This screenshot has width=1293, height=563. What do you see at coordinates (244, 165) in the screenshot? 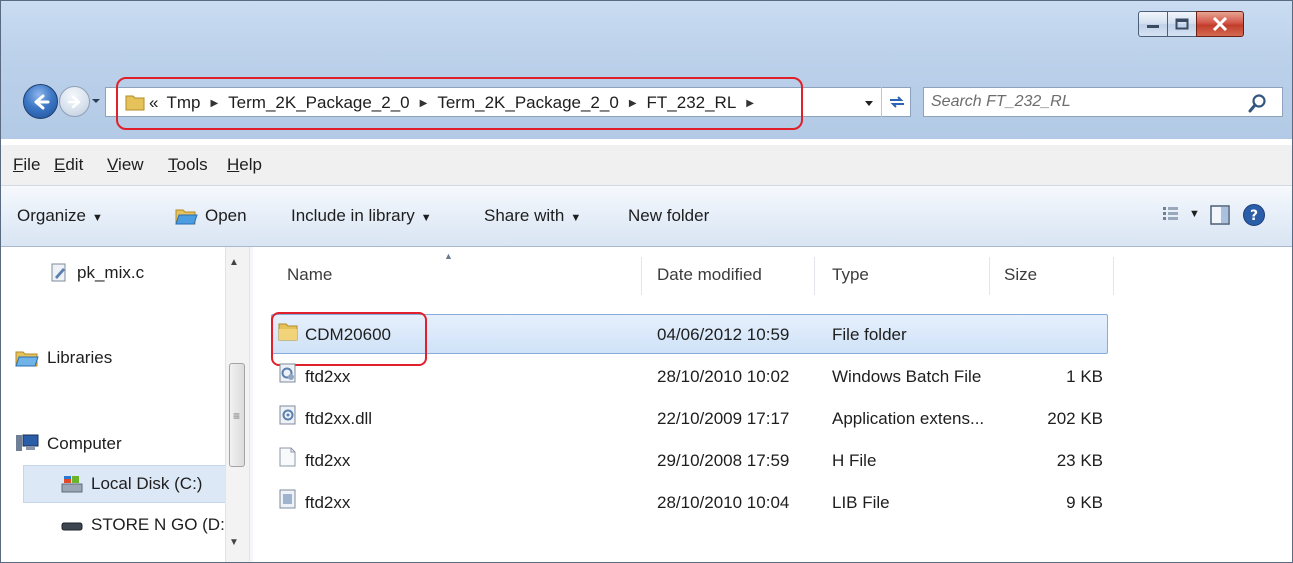
I see `menu-help: Help` at bounding box center [244, 165].